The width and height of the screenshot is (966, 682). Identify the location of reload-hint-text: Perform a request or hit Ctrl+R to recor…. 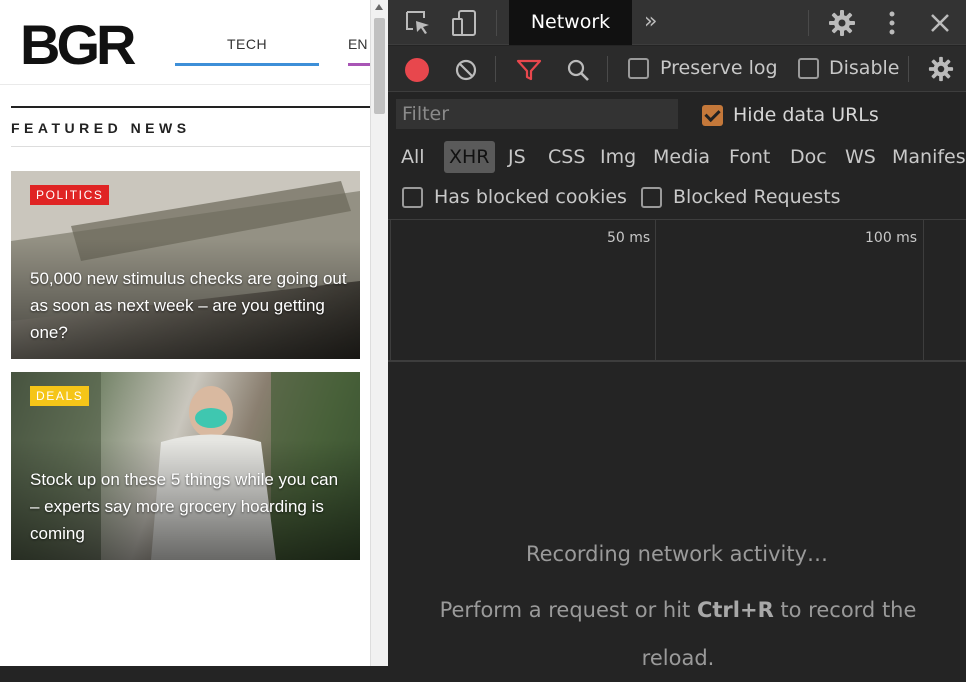
(678, 634).